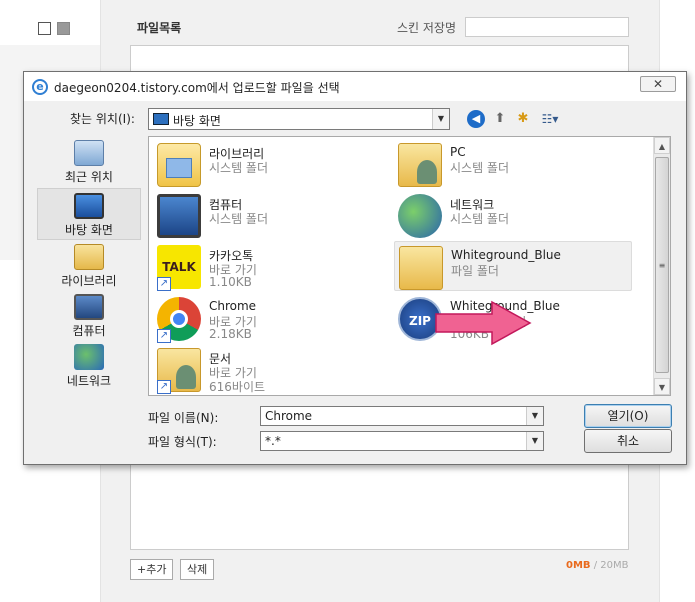 This screenshot has height=602, width=695. Describe the element at coordinates (662, 145) in the screenshot. I see `scroll-up-icon: ▲` at that location.